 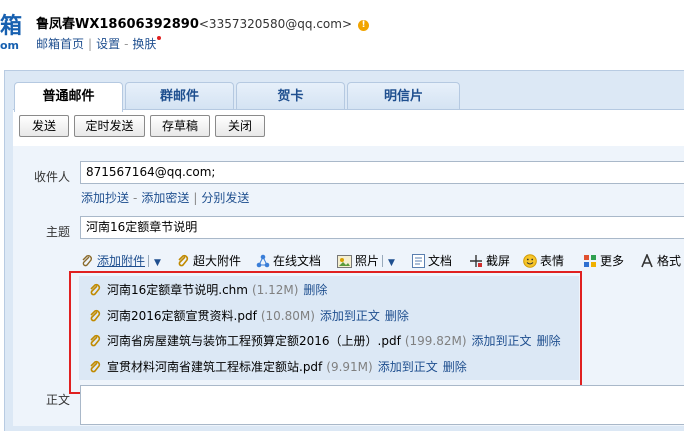 I want to click on attachment-item: 河南2016定额宣贯资料.pdf (10.80M) 添加到正文 删除, so click(x=329, y=316).